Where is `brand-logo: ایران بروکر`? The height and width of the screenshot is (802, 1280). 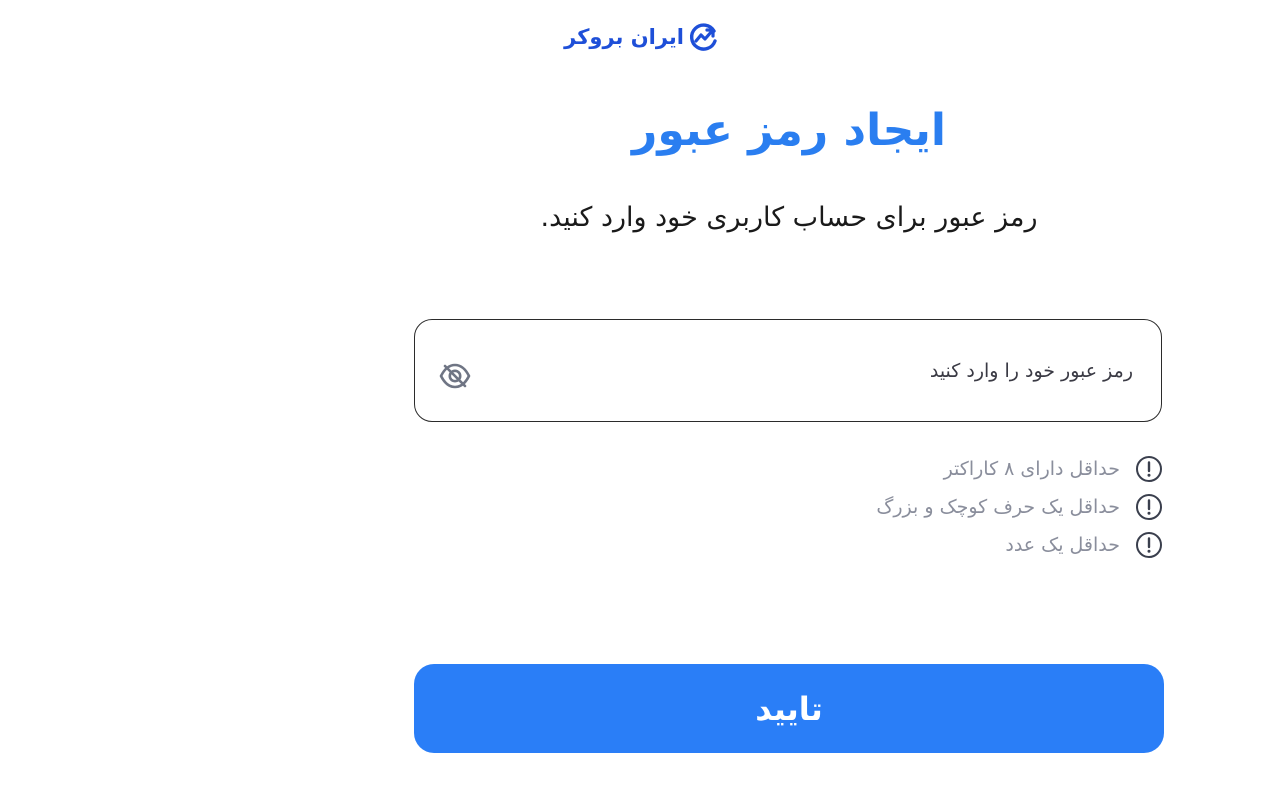 brand-logo: ایران بروکر is located at coordinates (640, 37).